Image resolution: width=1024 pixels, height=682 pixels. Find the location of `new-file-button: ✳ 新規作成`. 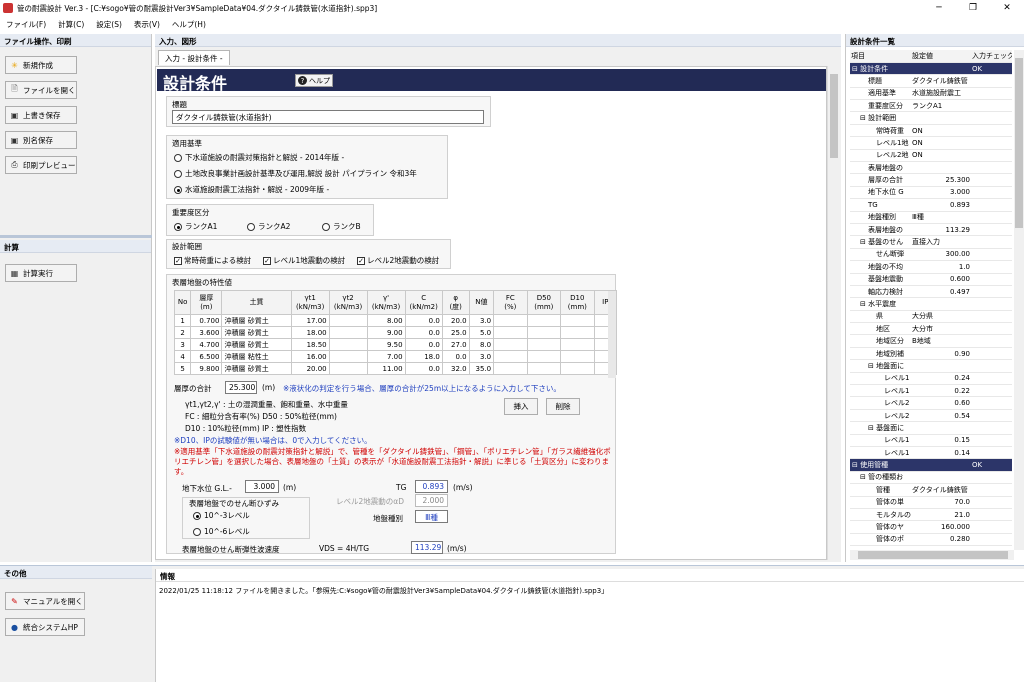

new-file-button: ✳ 新規作成 is located at coordinates (41, 65).